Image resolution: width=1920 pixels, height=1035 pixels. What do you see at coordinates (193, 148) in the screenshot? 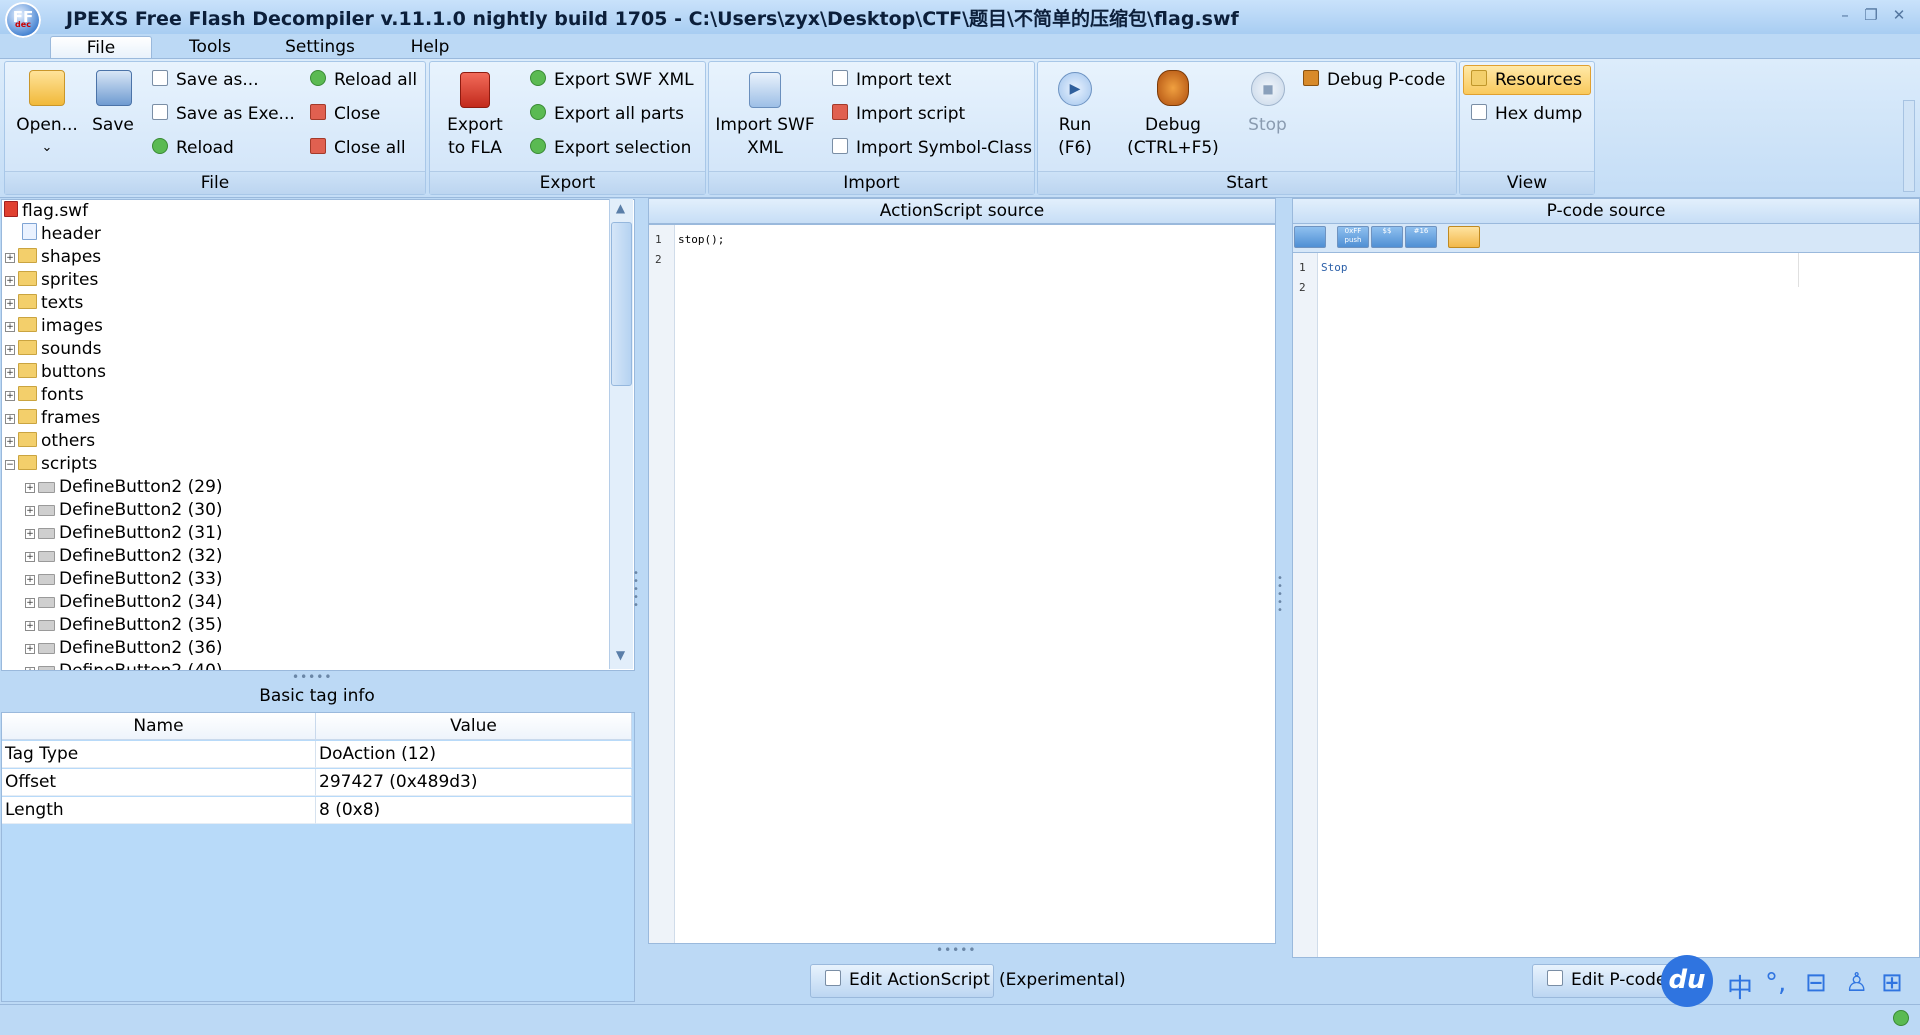
I see `reload-button: Reload` at bounding box center [193, 148].